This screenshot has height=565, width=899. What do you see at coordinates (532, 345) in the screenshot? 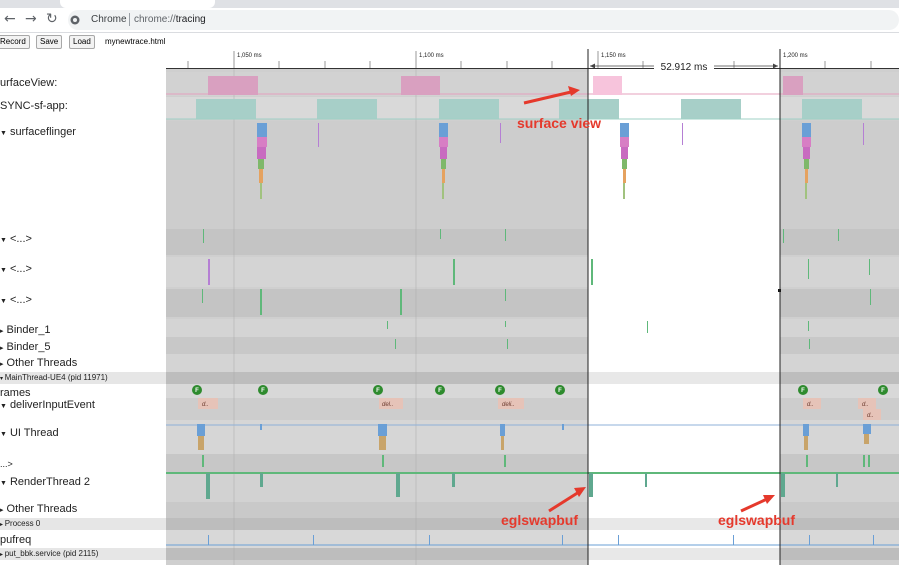
I see `binder5-track-bg` at bounding box center [532, 345].